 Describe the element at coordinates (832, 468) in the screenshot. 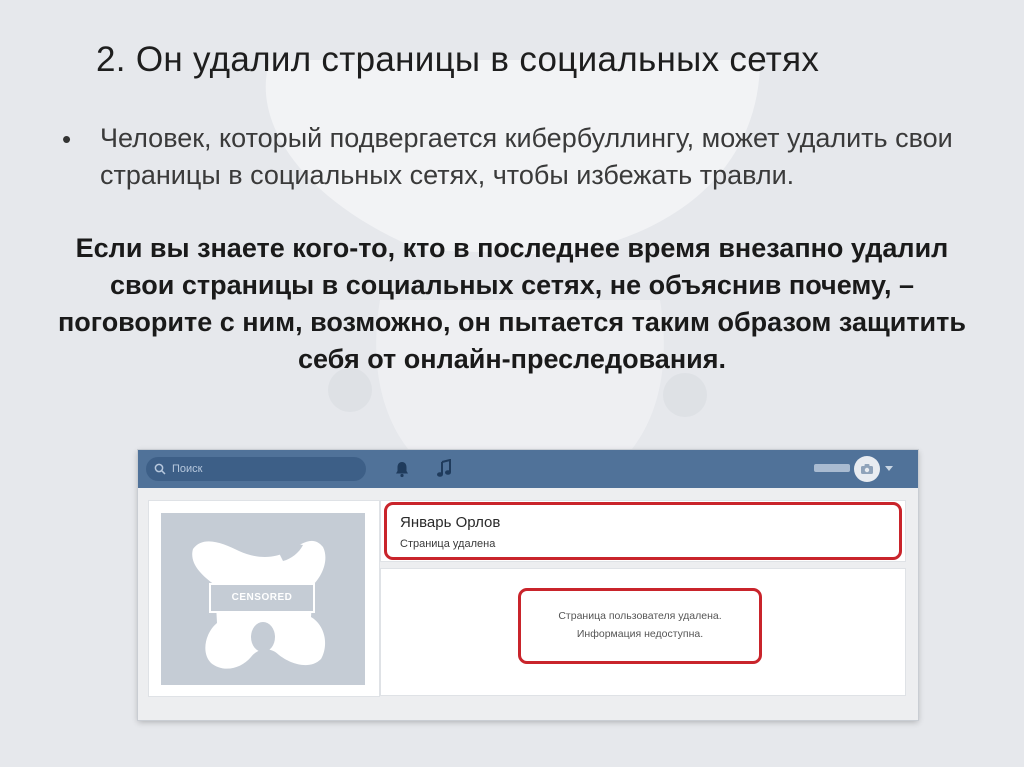

I see `blurred-user-name` at that location.